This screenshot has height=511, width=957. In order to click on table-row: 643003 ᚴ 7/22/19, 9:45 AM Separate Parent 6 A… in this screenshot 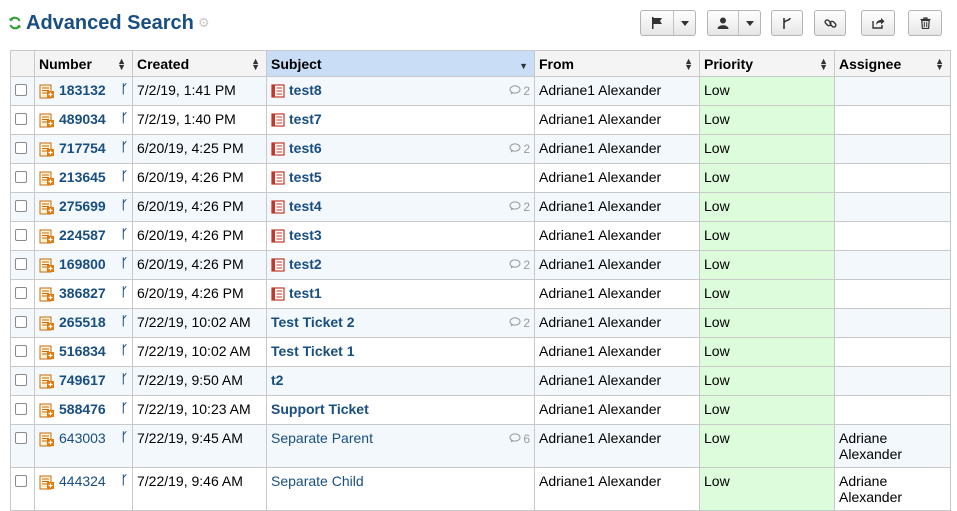, I will do `click(480, 446)`.